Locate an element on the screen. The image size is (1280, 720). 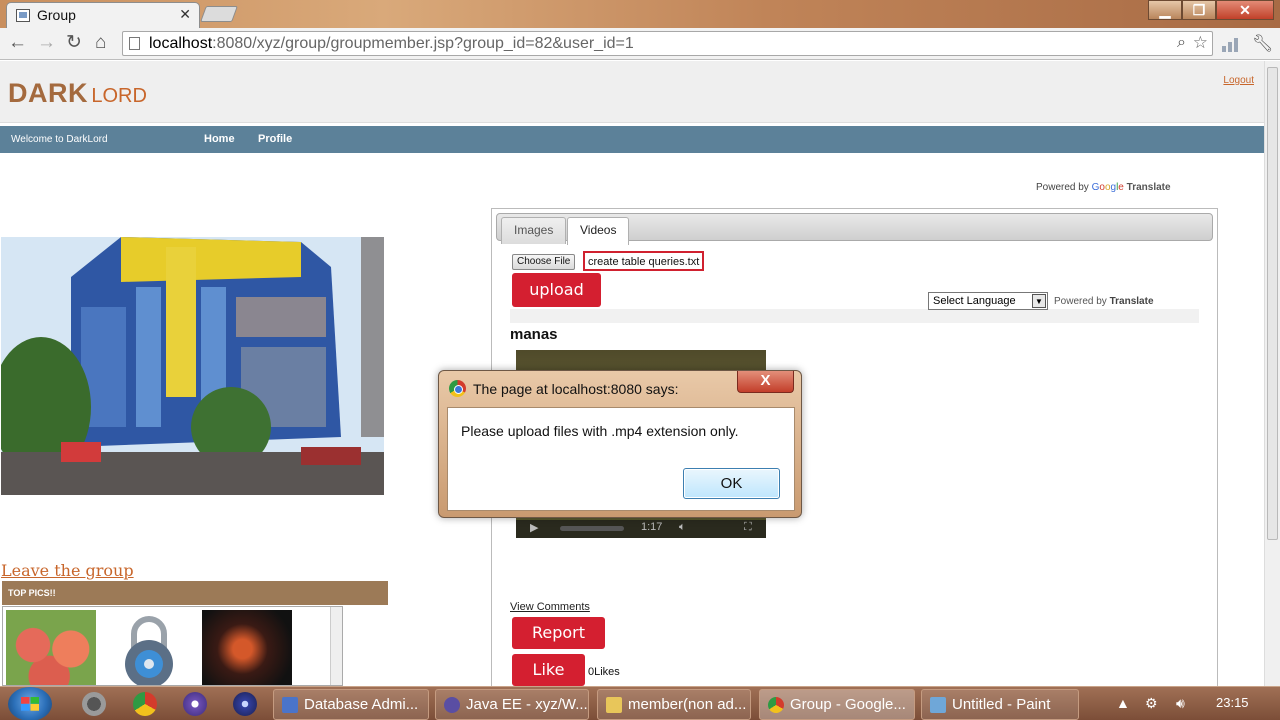
restore-button: ❐ is located at coordinates (1199, 10).